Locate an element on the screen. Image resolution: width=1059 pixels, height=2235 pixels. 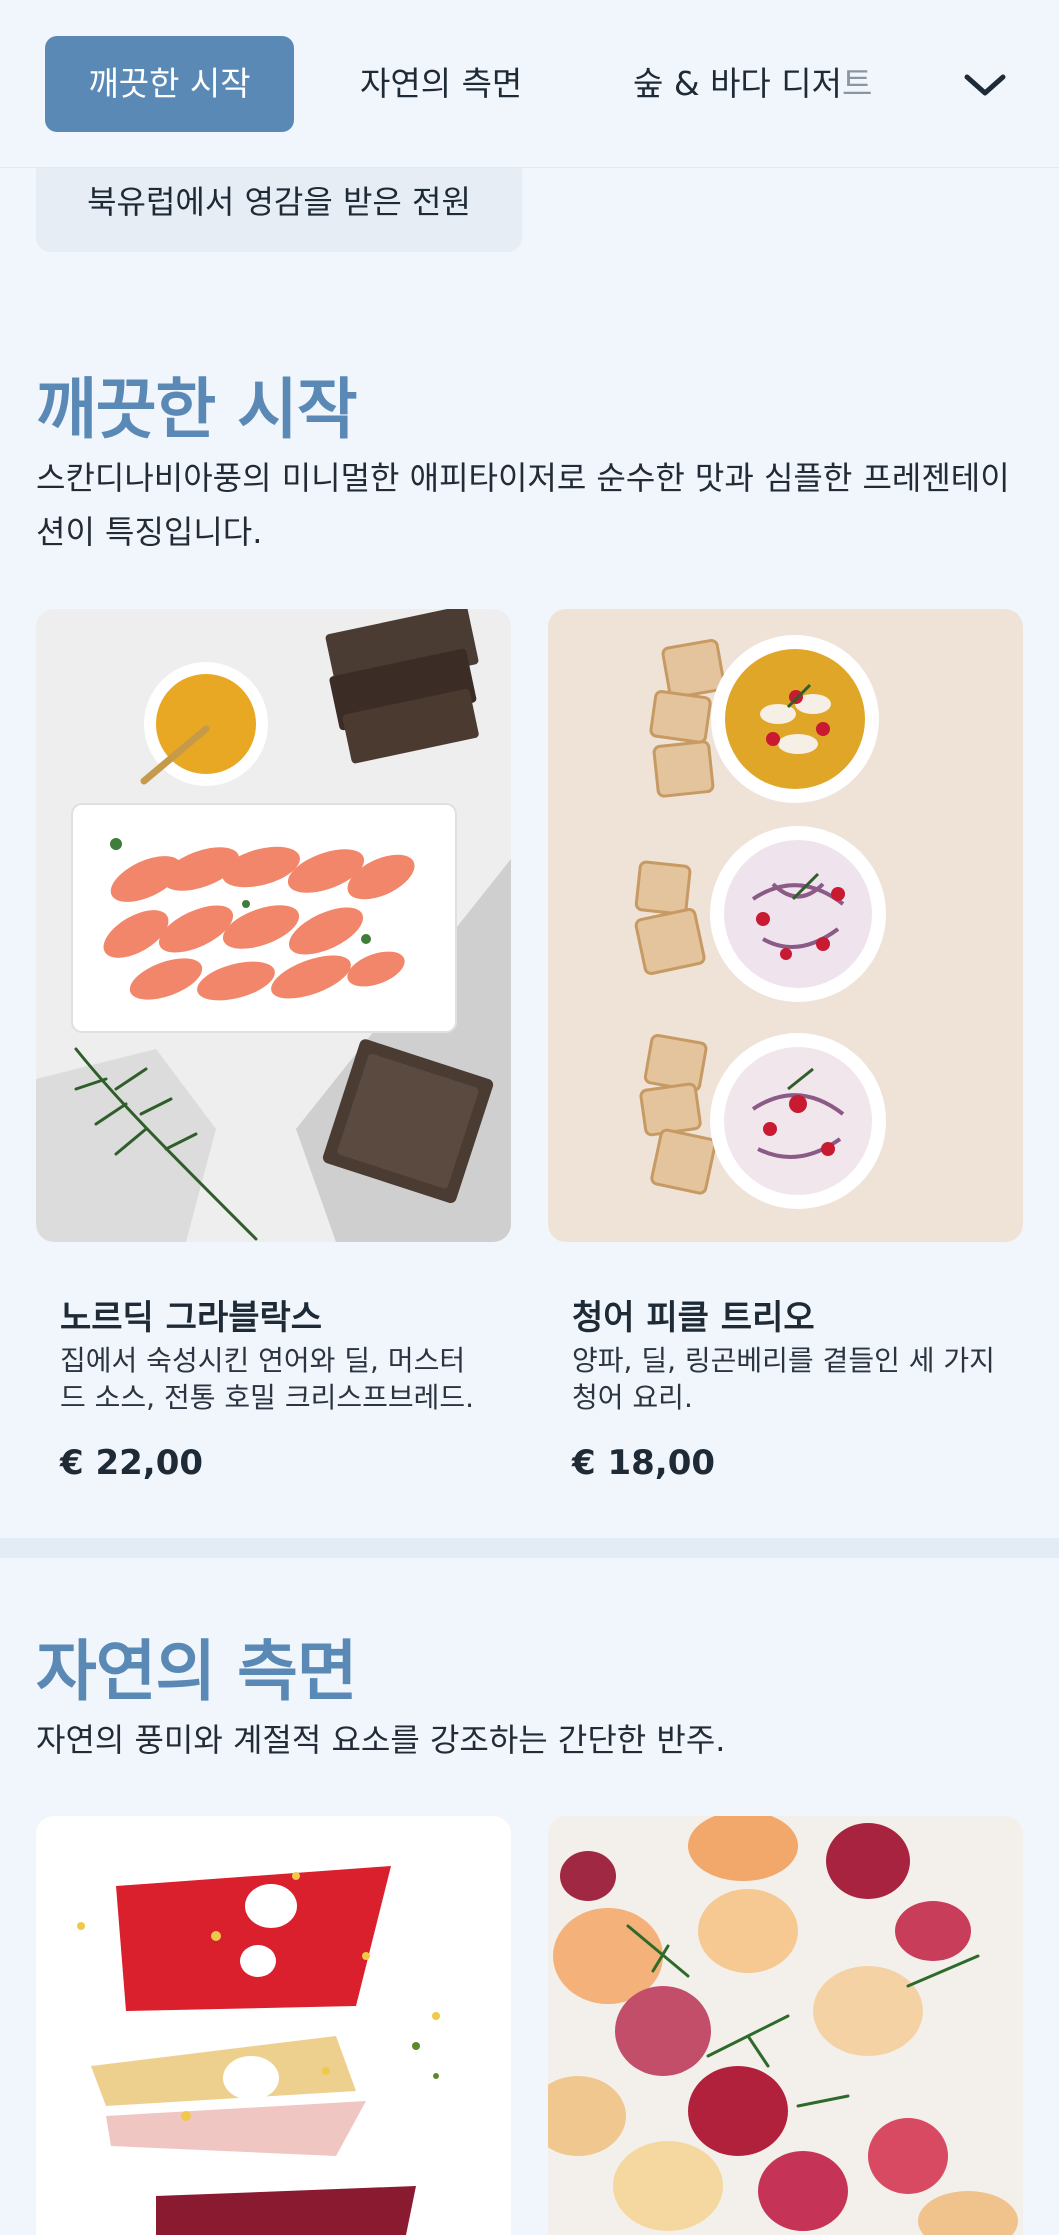
item-description: 양파, 딜, 링곤베리를 곁들인 세 가지 청어 요리. is located at coordinates (783, 1379).